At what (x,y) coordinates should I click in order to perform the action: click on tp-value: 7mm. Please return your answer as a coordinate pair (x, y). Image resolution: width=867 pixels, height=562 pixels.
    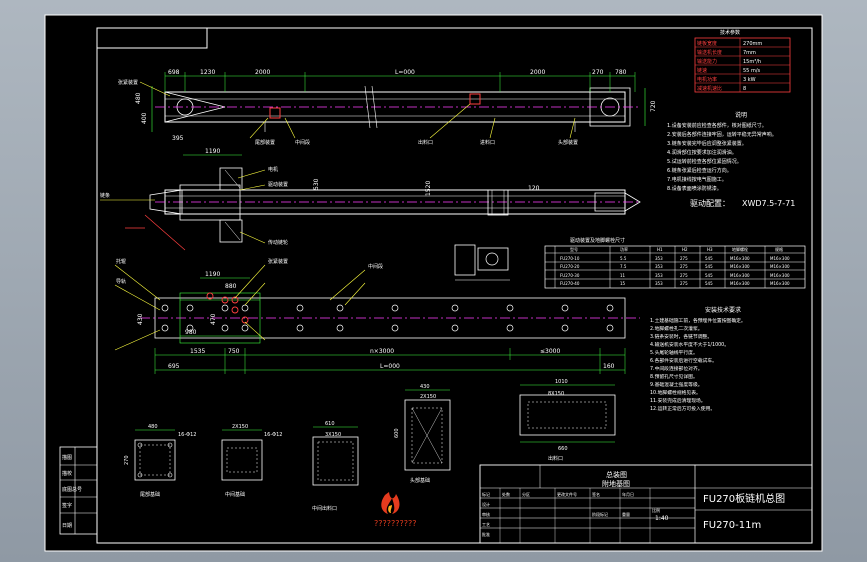
    Looking at the image, I should click on (749, 53).